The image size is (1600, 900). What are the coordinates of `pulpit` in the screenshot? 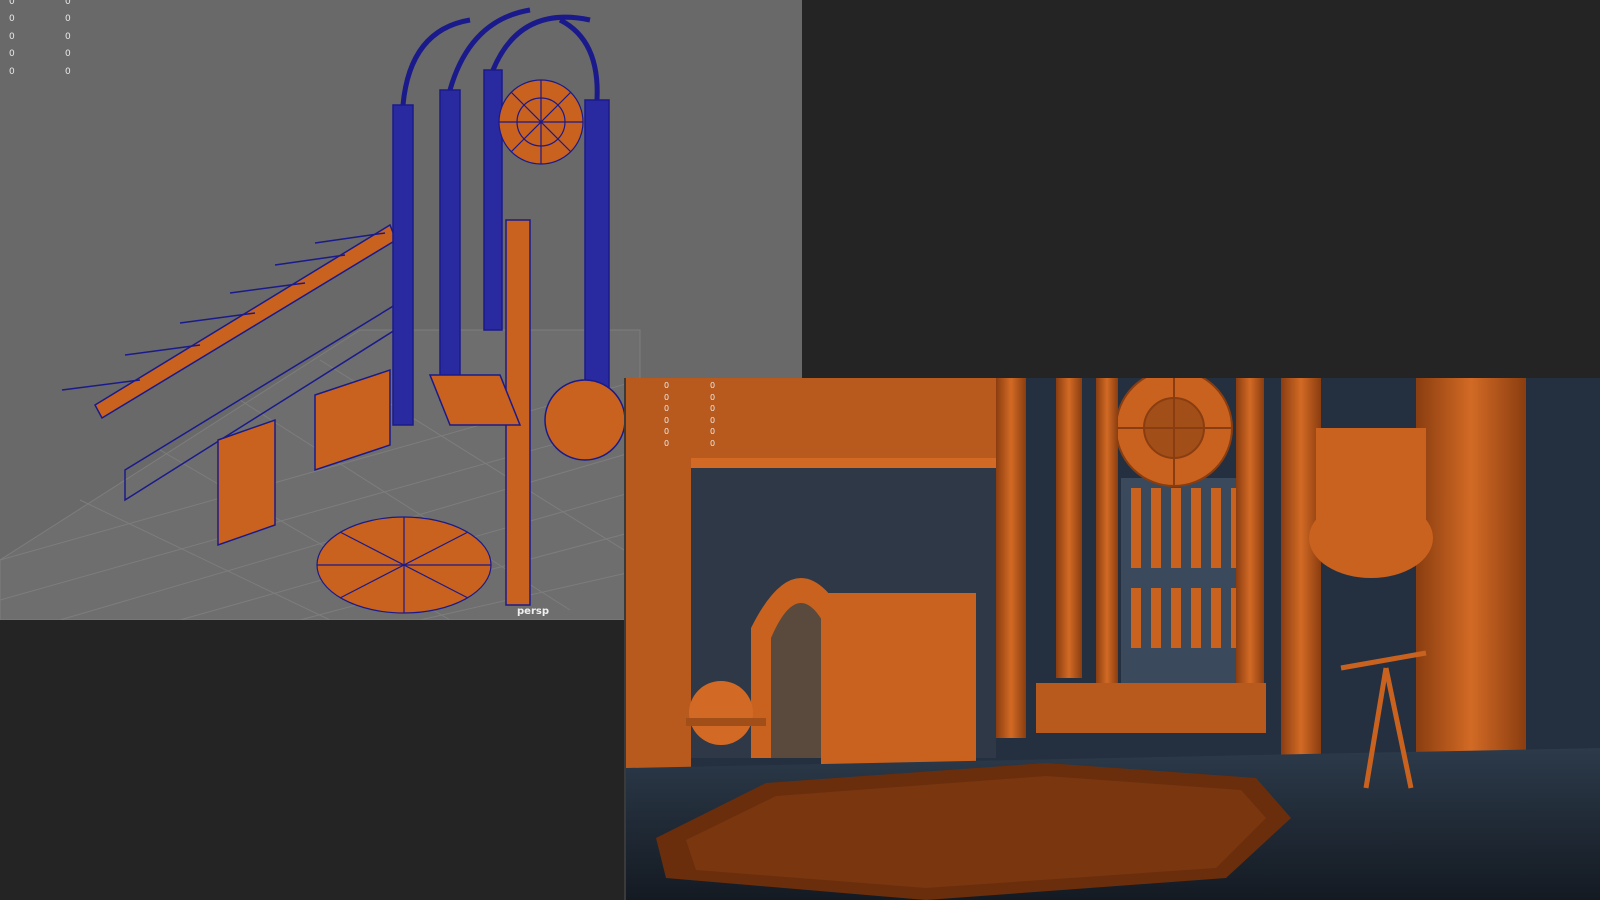 It's located at (585, 420).